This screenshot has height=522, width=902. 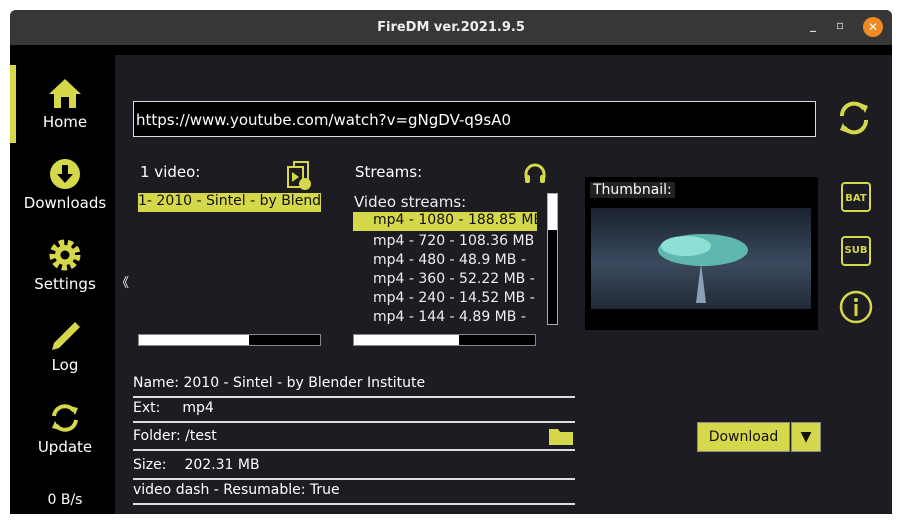 What do you see at coordinates (552, 259) in the screenshot?
I see `streams-scrollbar` at bounding box center [552, 259].